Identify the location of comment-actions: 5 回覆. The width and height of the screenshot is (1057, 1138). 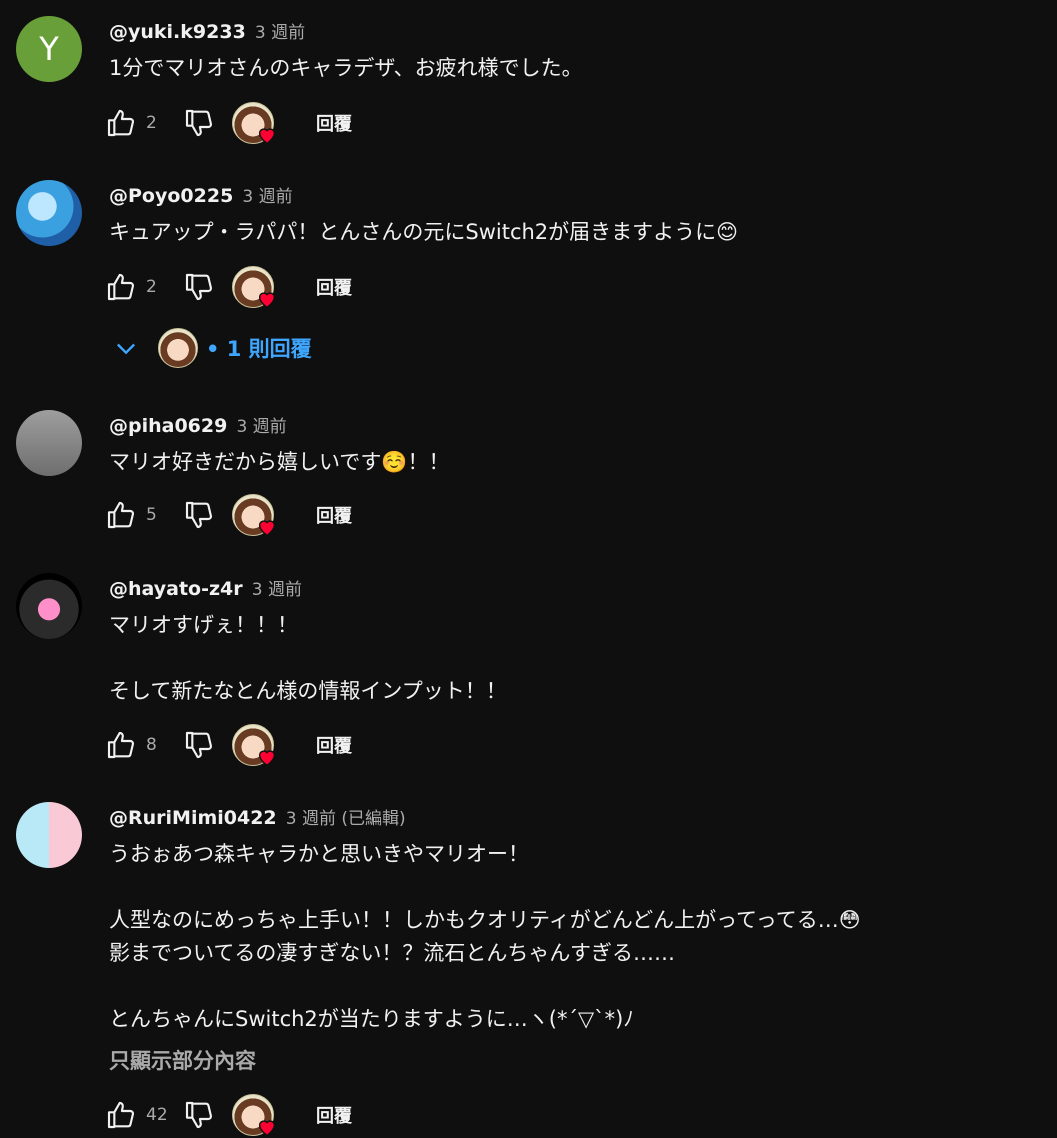
(228, 515).